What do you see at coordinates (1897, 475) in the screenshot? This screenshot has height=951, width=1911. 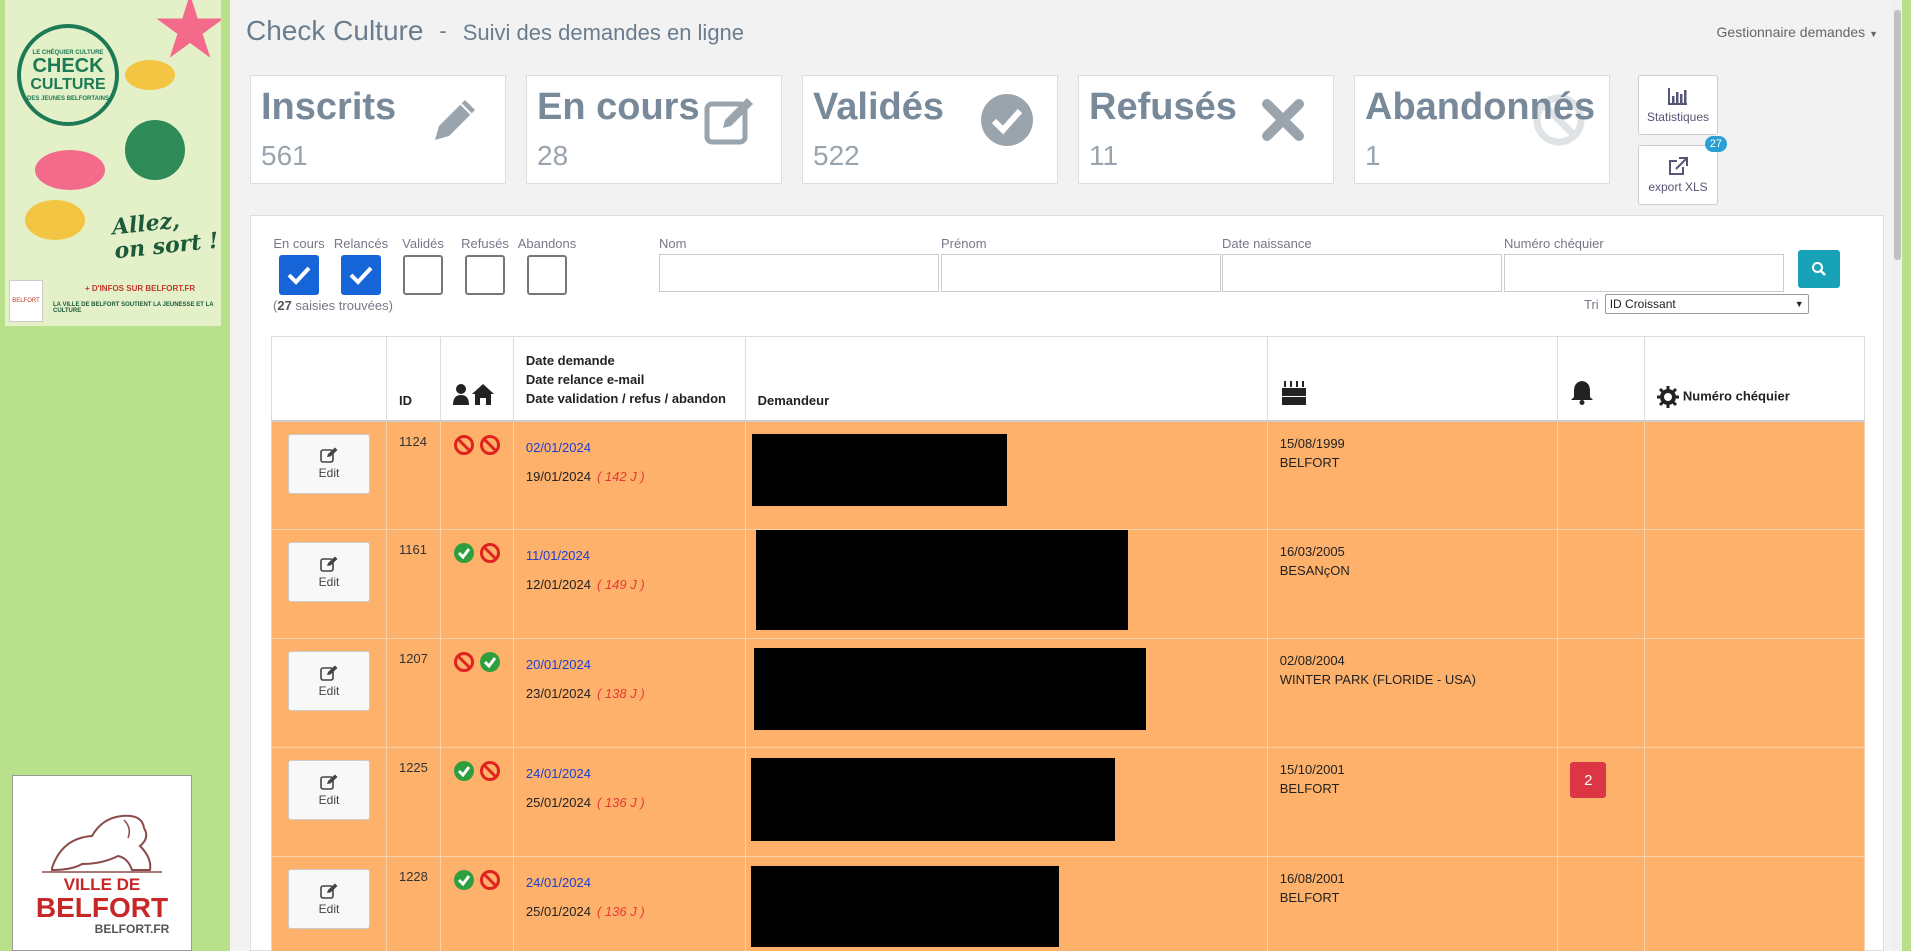 I see `page-scrollbar` at bounding box center [1897, 475].